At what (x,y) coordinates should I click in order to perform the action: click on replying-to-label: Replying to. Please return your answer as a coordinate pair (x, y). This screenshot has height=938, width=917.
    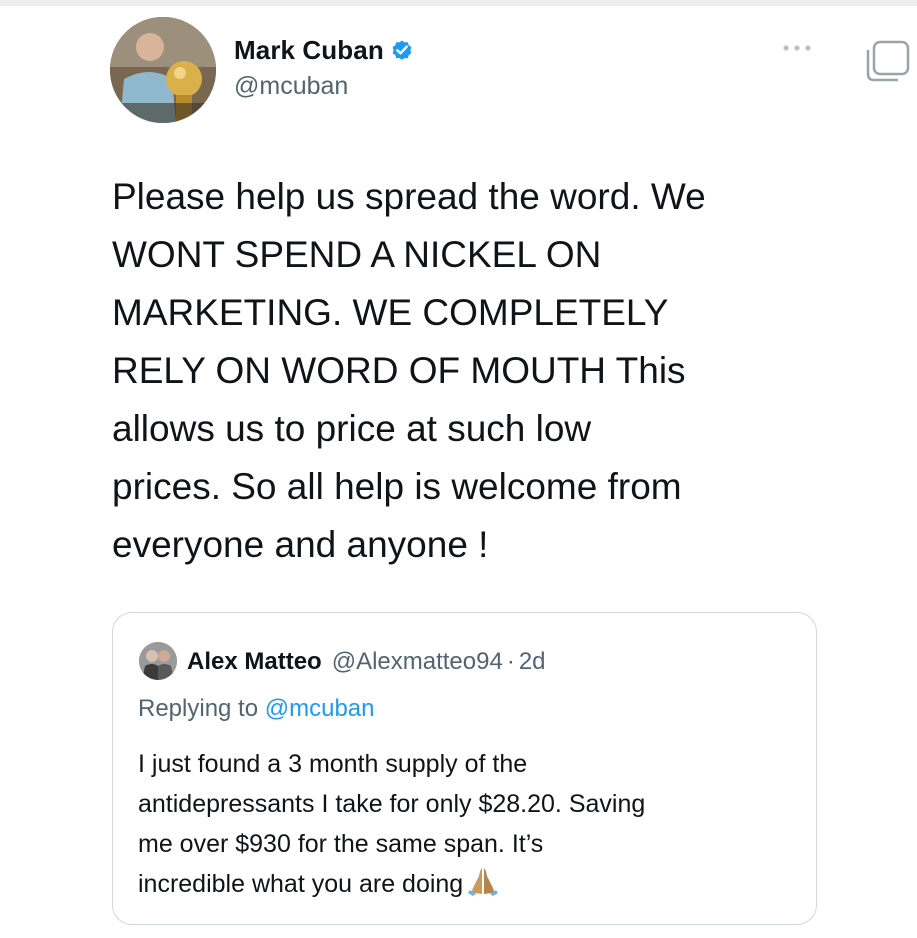
    Looking at the image, I should click on (201, 708).